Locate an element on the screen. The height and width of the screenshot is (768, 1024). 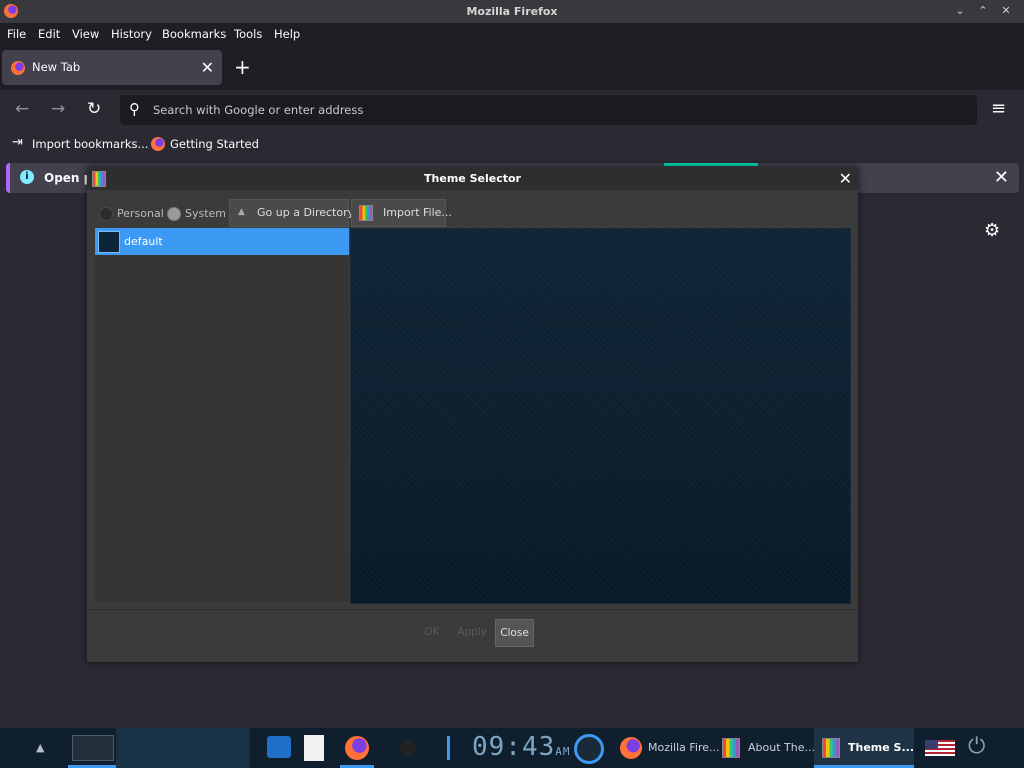
dialog-title: Theme Selector is located at coordinates (472, 178).